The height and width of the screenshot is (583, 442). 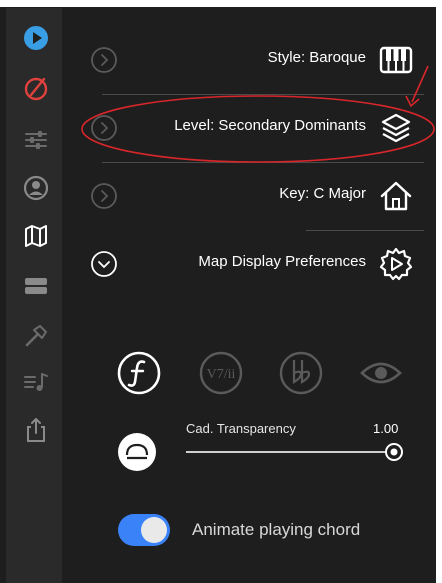 I want to click on level-row: Level: Secondary Dominants, so click(x=254, y=128).